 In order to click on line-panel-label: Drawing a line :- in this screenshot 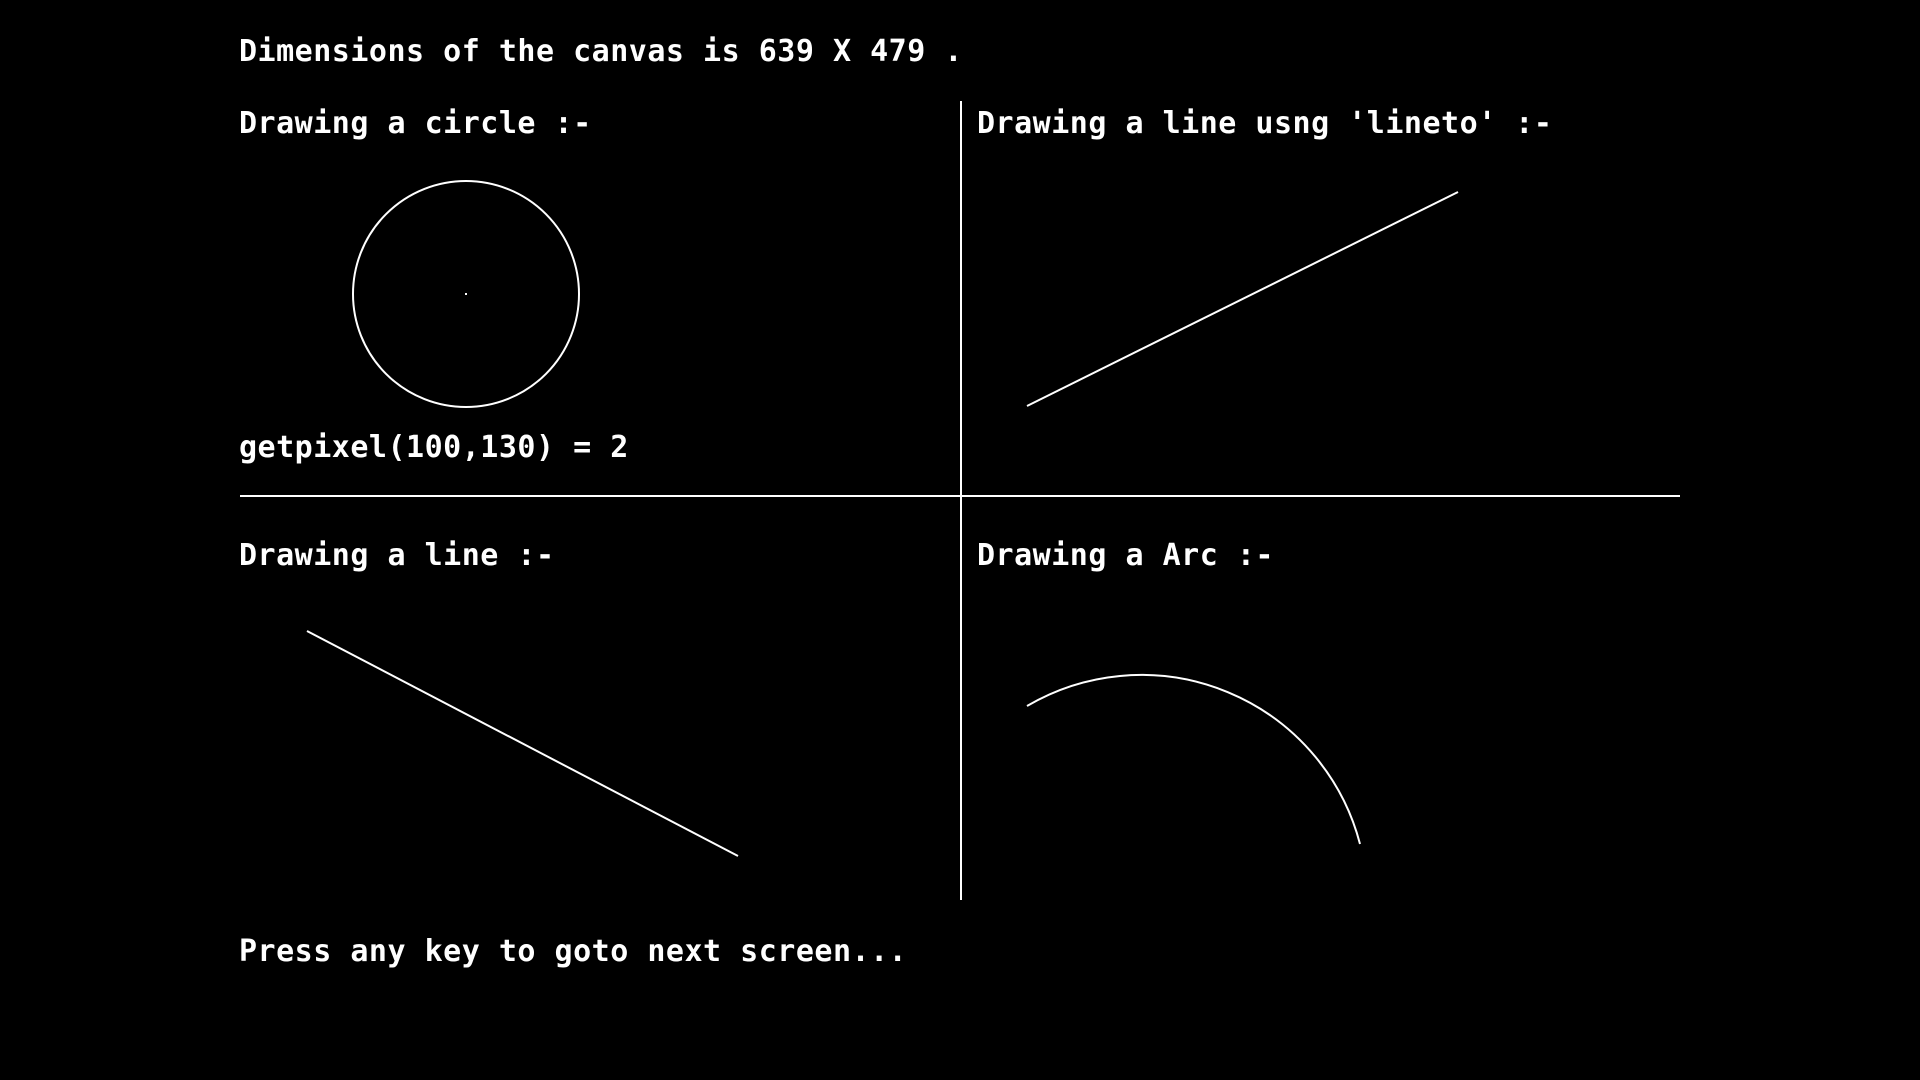, I will do `click(397, 555)`.